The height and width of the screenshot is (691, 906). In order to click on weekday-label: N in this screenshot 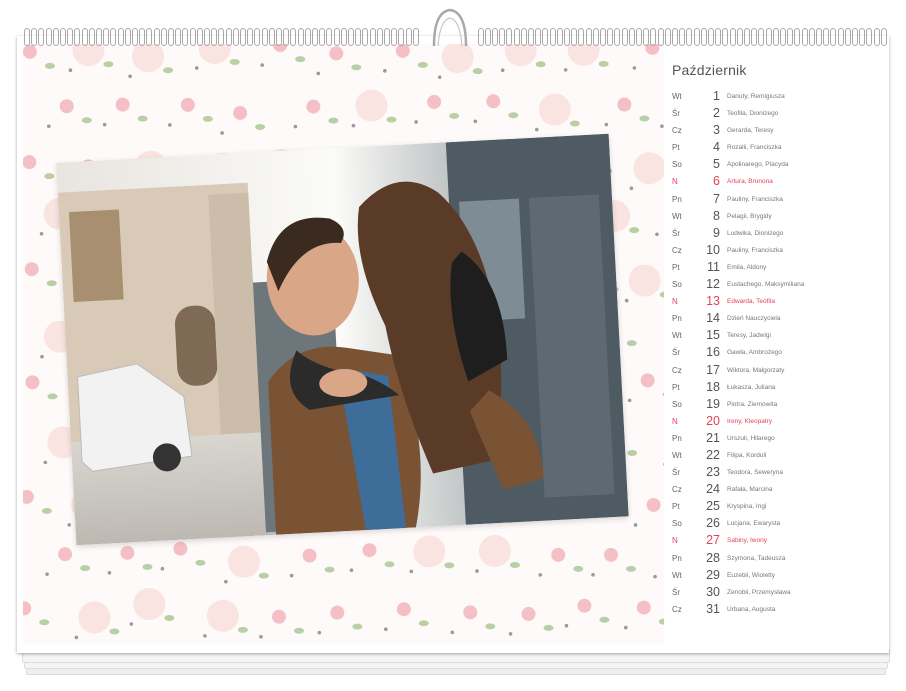, I will do `click(675, 302)`.